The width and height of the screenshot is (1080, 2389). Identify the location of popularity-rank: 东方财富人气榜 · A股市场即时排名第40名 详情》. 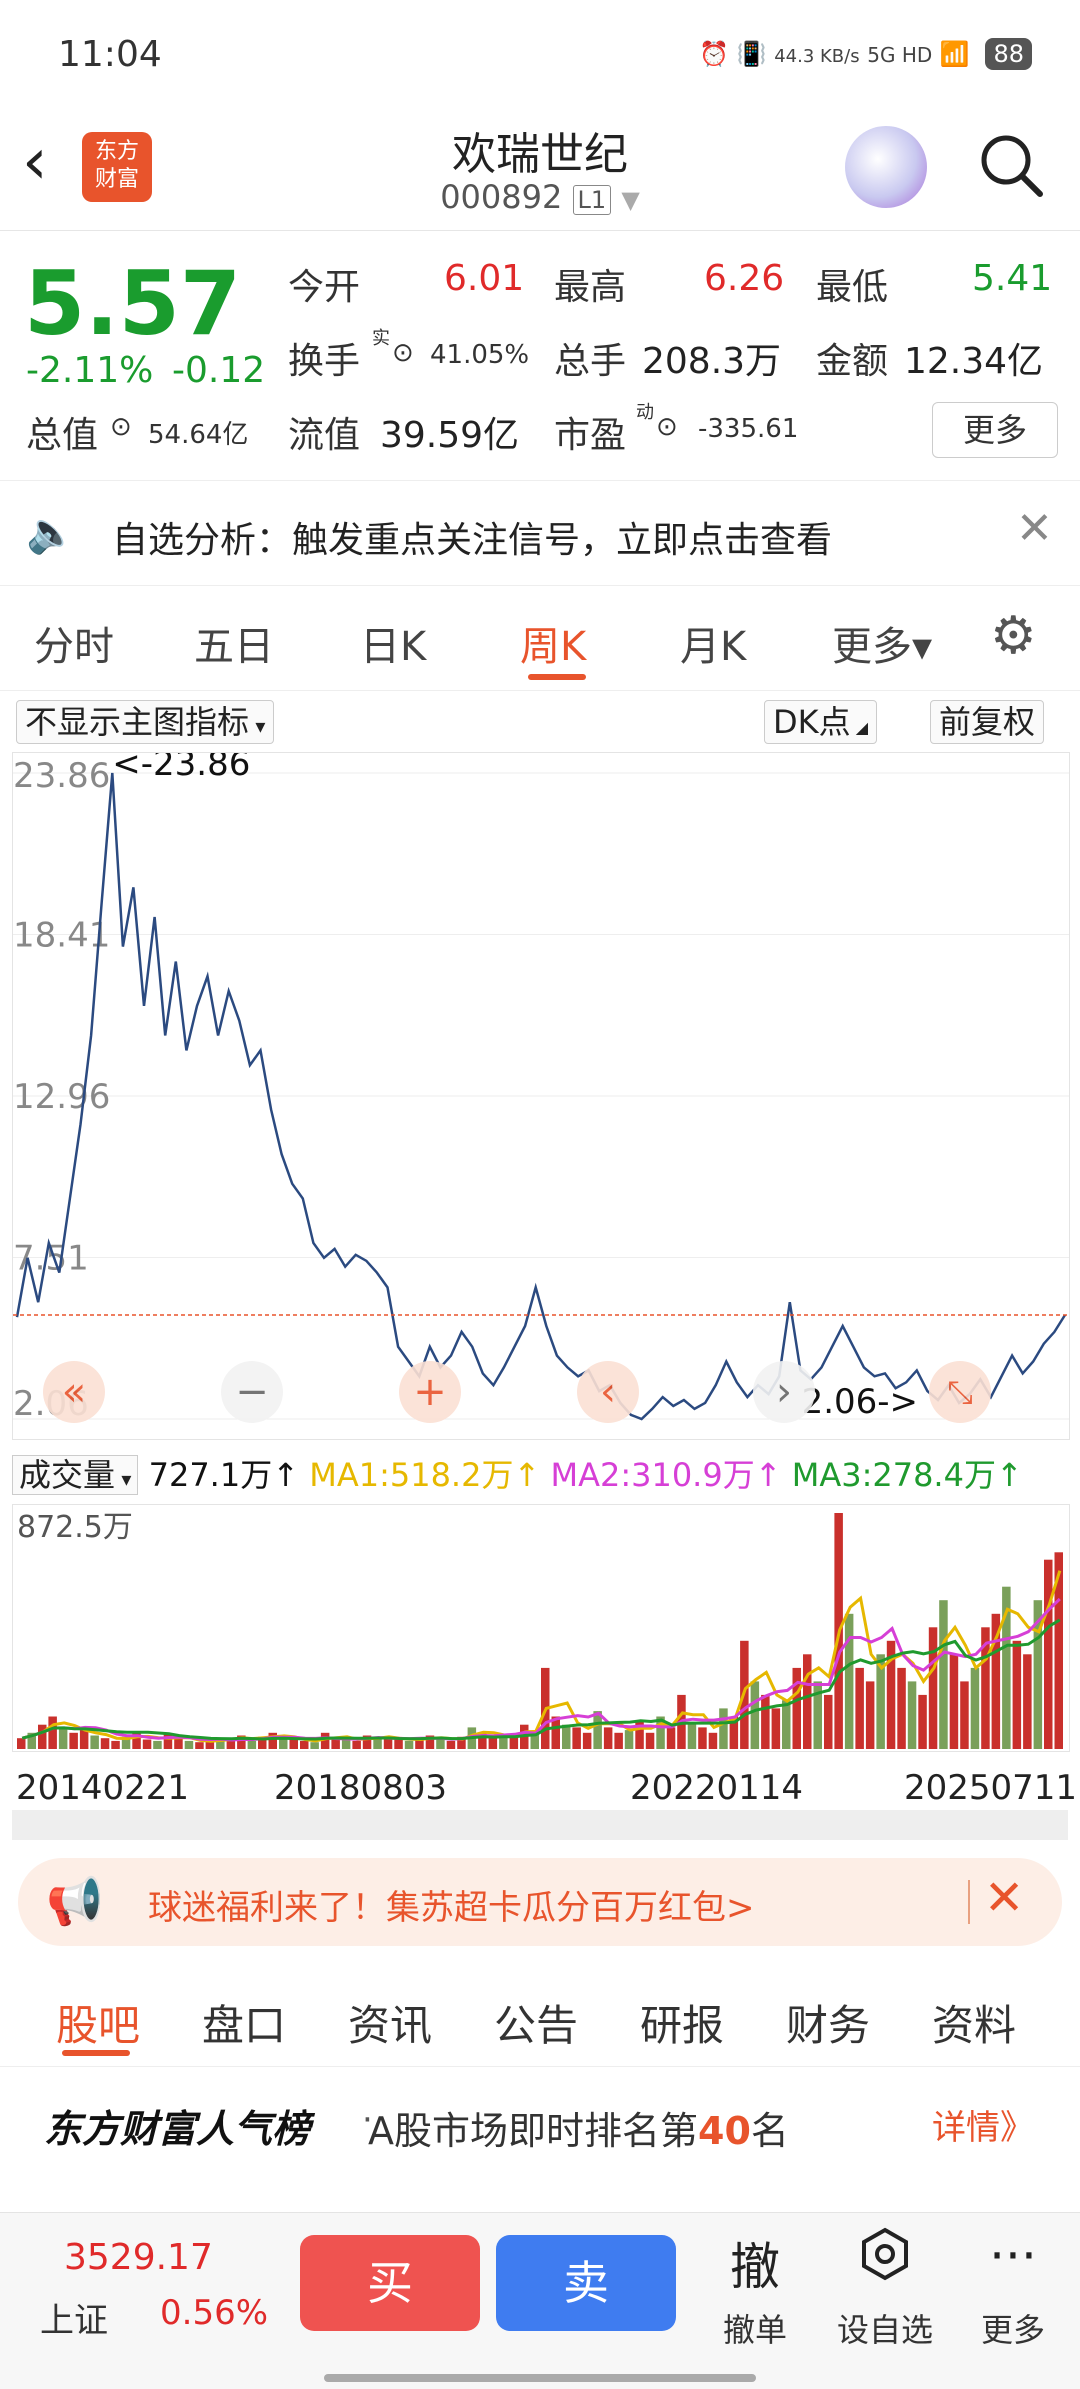
(540, 2120).